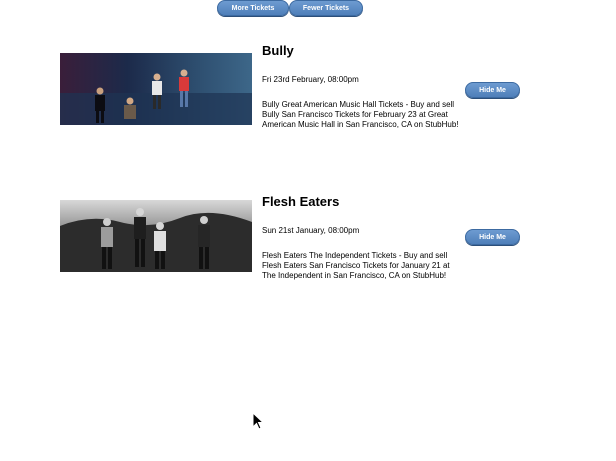 The width and height of the screenshot is (616, 461). I want to click on event-photo-flesh-eaters, so click(156, 236).